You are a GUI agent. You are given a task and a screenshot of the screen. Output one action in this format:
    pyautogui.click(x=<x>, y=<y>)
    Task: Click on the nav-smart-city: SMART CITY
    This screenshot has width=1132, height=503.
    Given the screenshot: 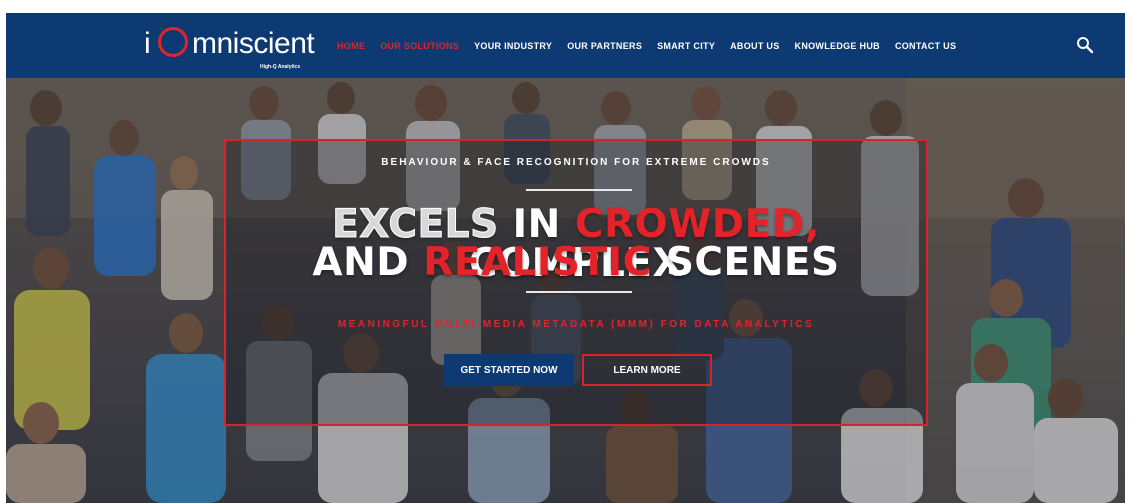 What is the action you would take?
    pyautogui.click(x=686, y=46)
    